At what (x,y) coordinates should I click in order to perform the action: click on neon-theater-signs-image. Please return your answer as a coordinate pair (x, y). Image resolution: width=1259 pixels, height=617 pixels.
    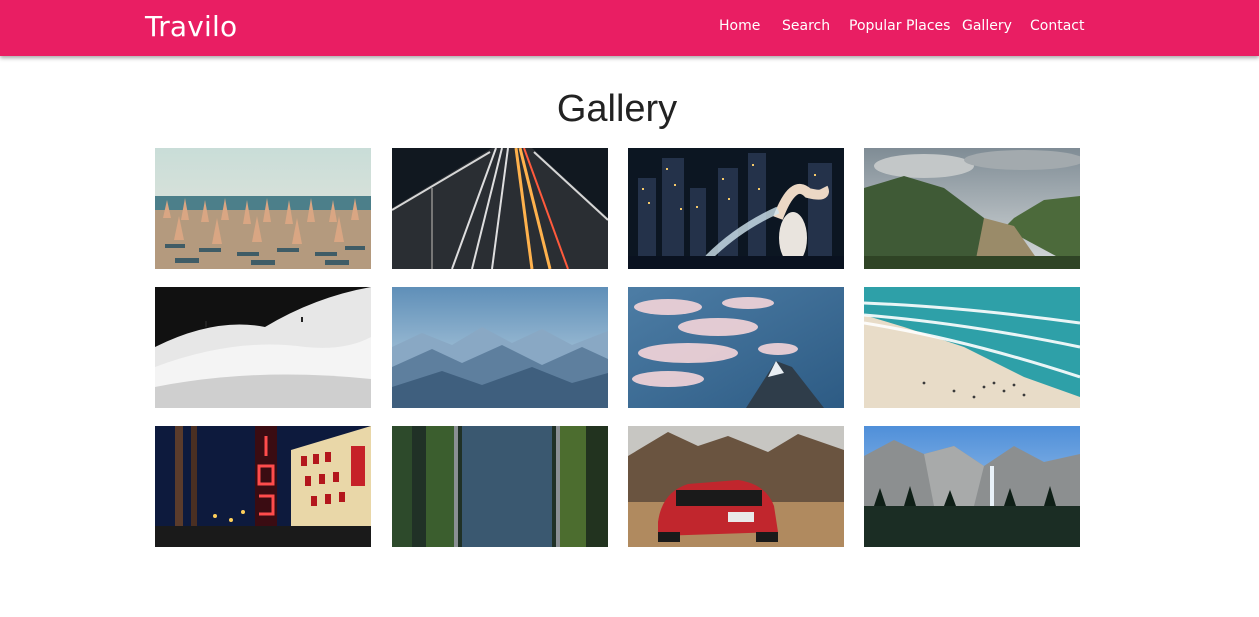
    Looking at the image, I should click on (263, 486).